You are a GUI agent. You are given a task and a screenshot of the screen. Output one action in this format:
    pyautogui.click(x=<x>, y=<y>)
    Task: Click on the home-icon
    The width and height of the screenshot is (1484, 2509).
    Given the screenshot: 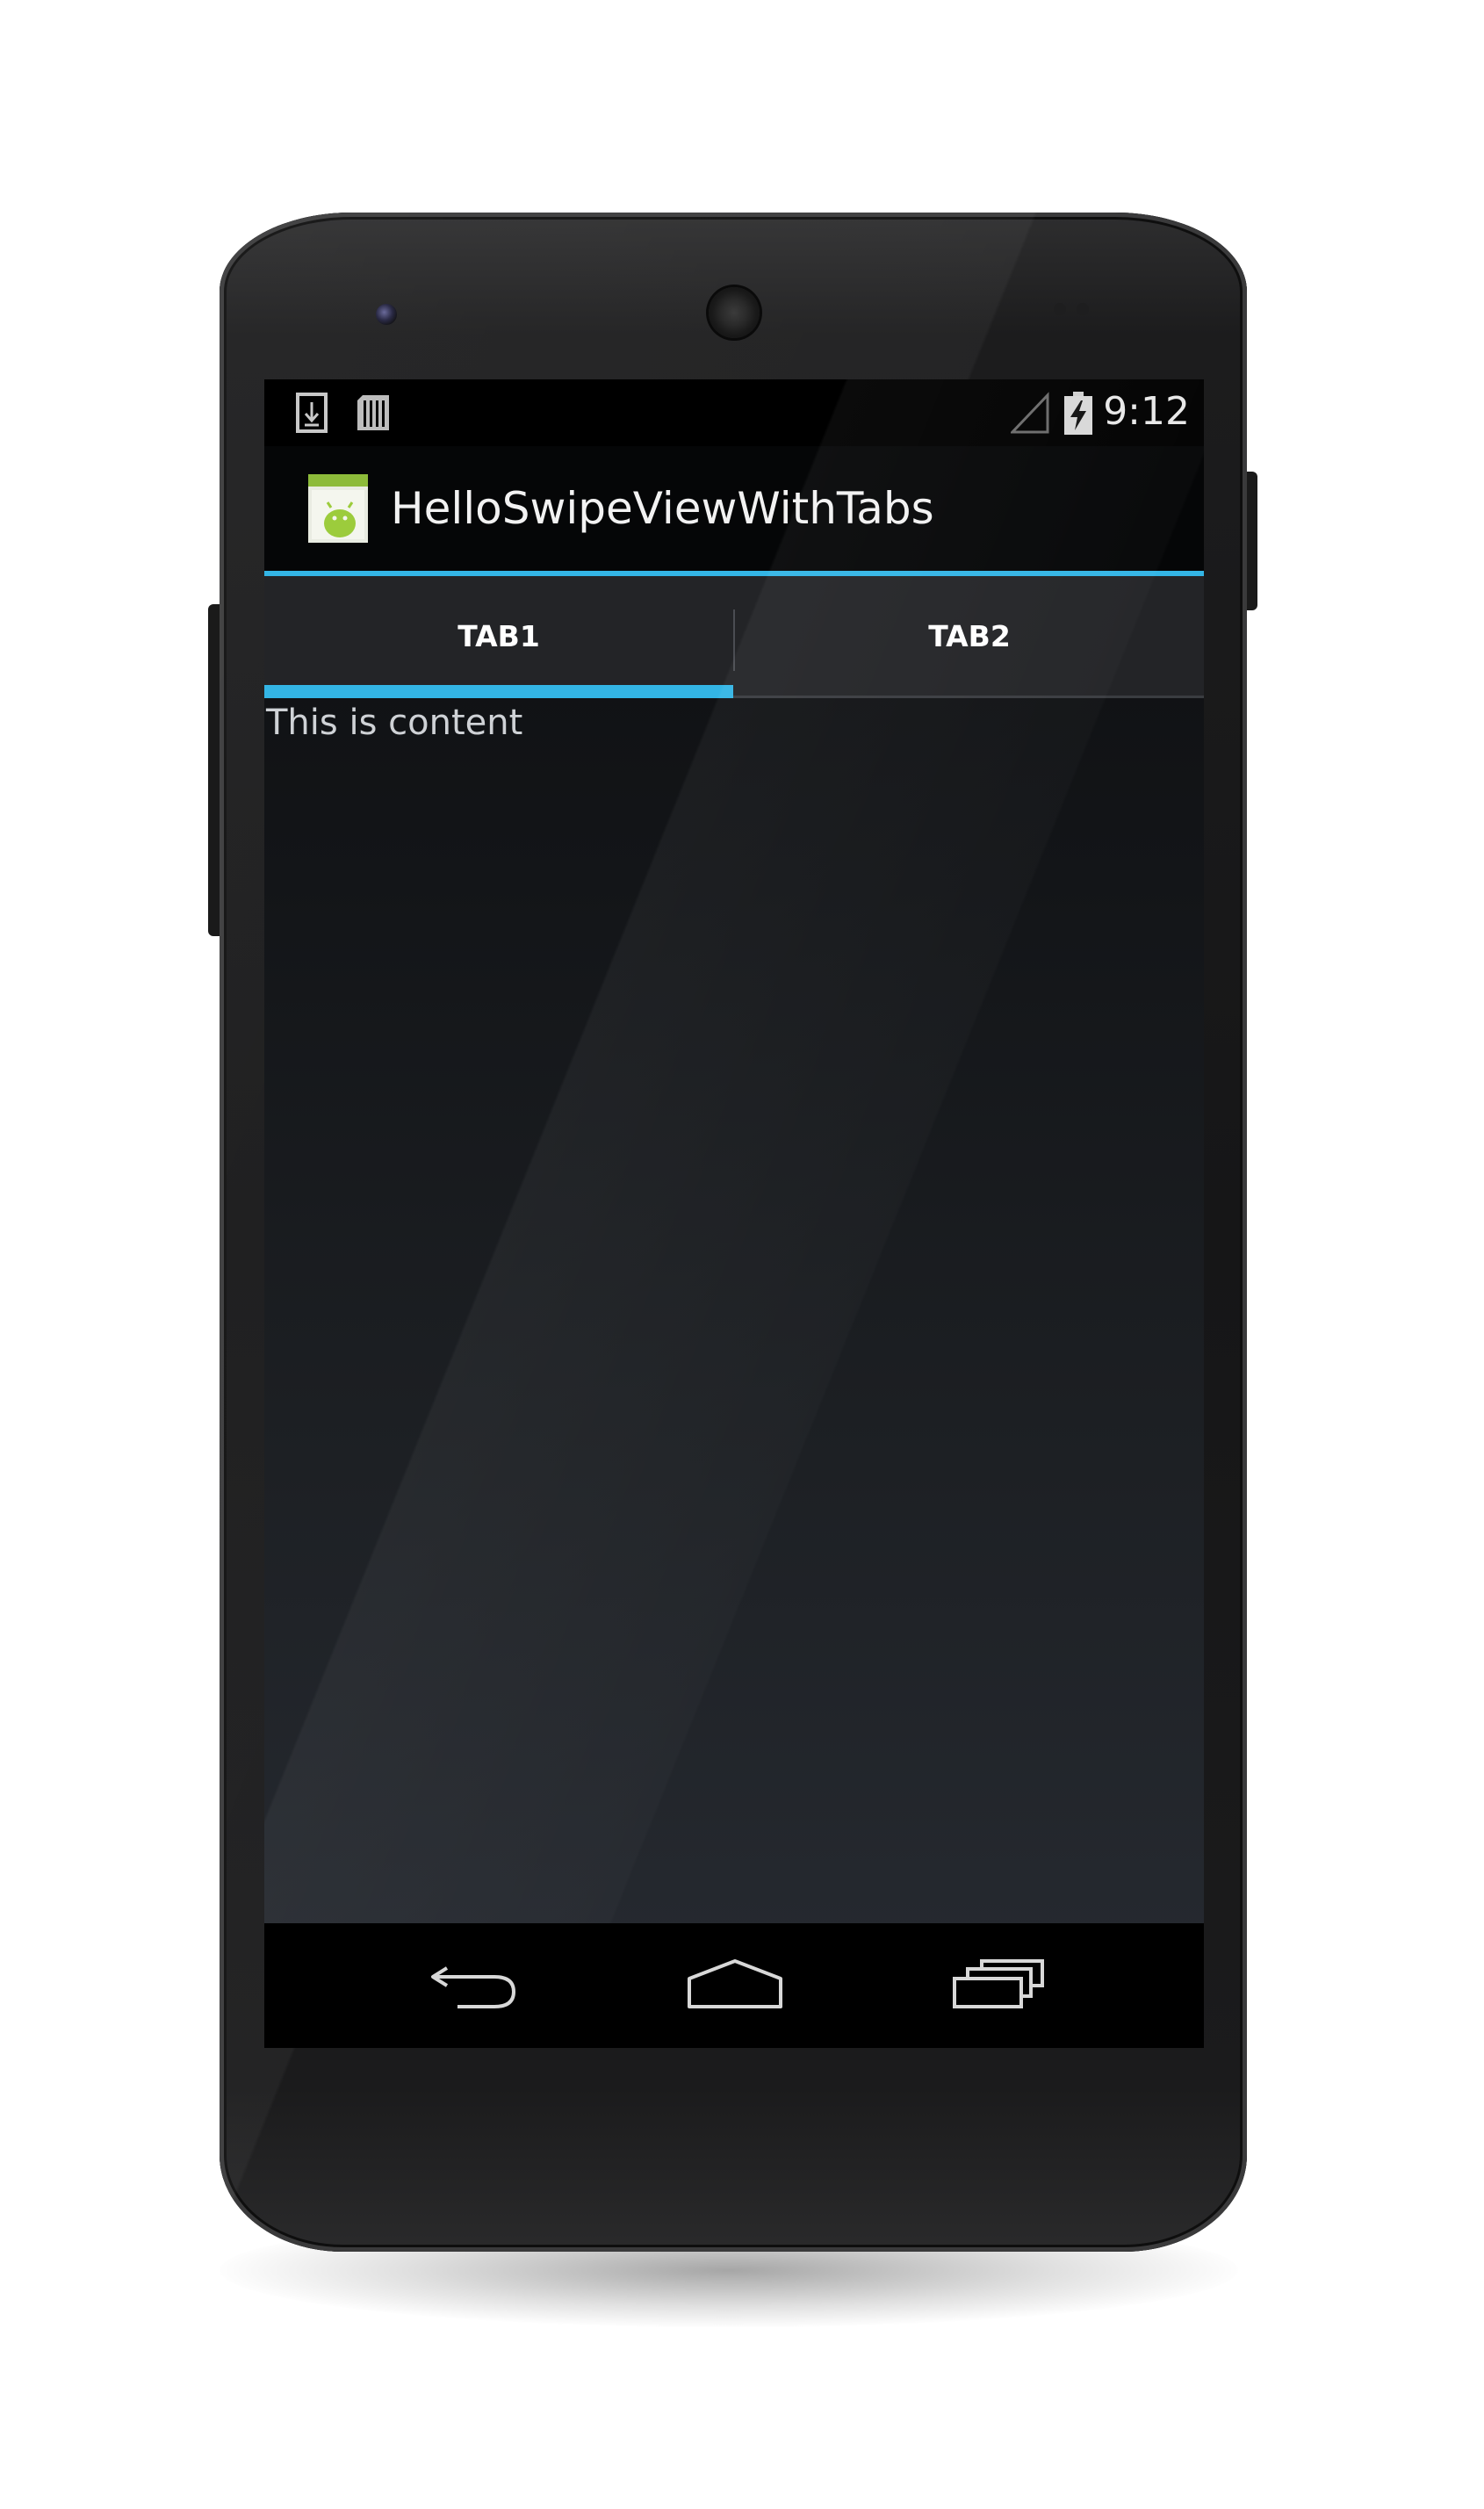 What is the action you would take?
    pyautogui.click(x=735, y=1986)
    